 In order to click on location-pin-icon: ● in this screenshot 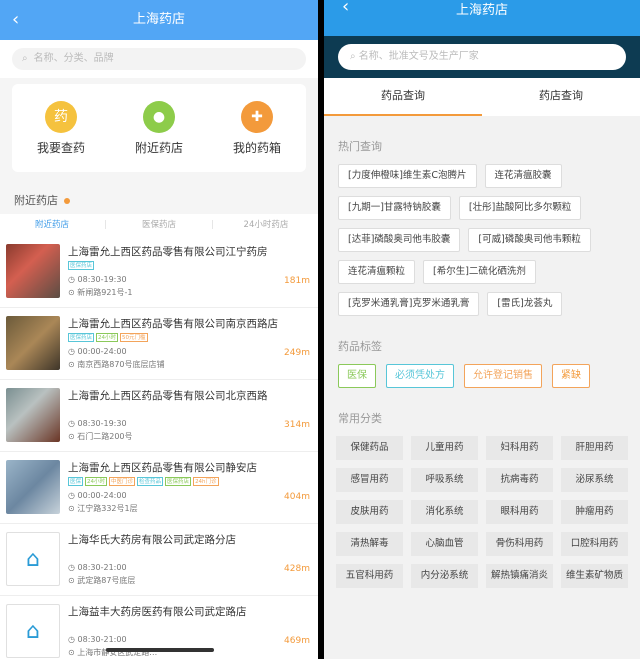, I will do `click(159, 116)`.